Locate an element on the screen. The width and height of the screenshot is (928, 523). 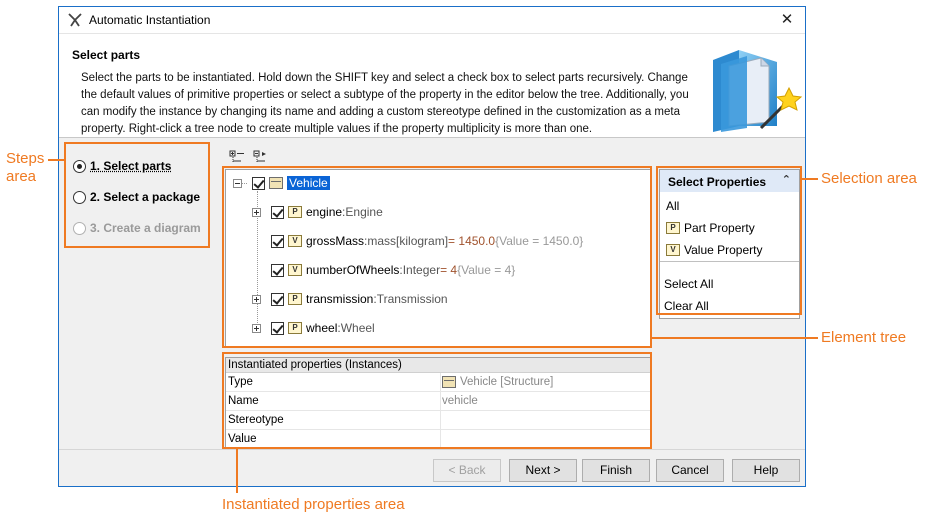
window-title: Automatic Instantiation is located at coordinates (150, 20).